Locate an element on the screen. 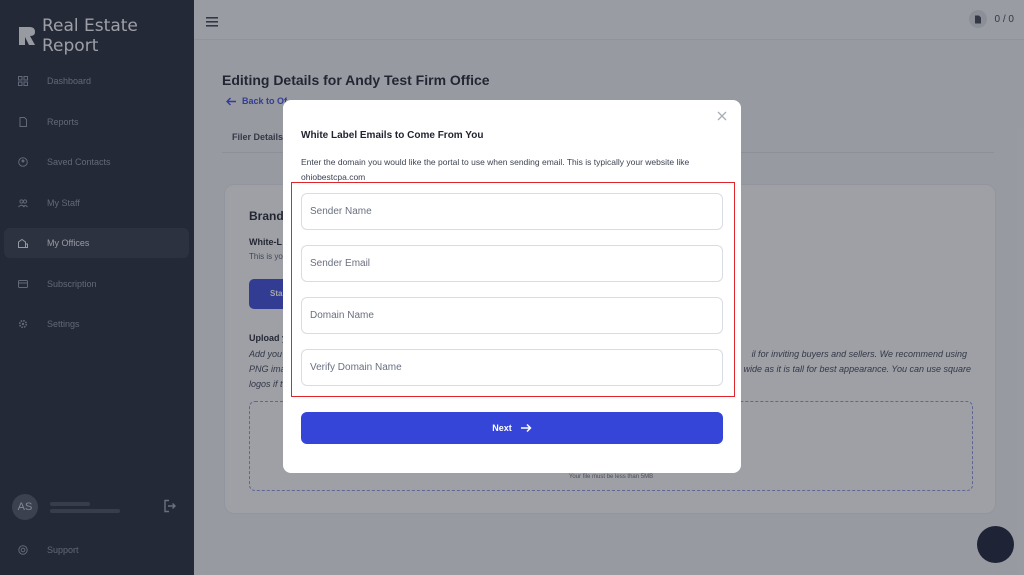 This screenshot has width=1024, height=575. sender-name-field is located at coordinates (512, 211).